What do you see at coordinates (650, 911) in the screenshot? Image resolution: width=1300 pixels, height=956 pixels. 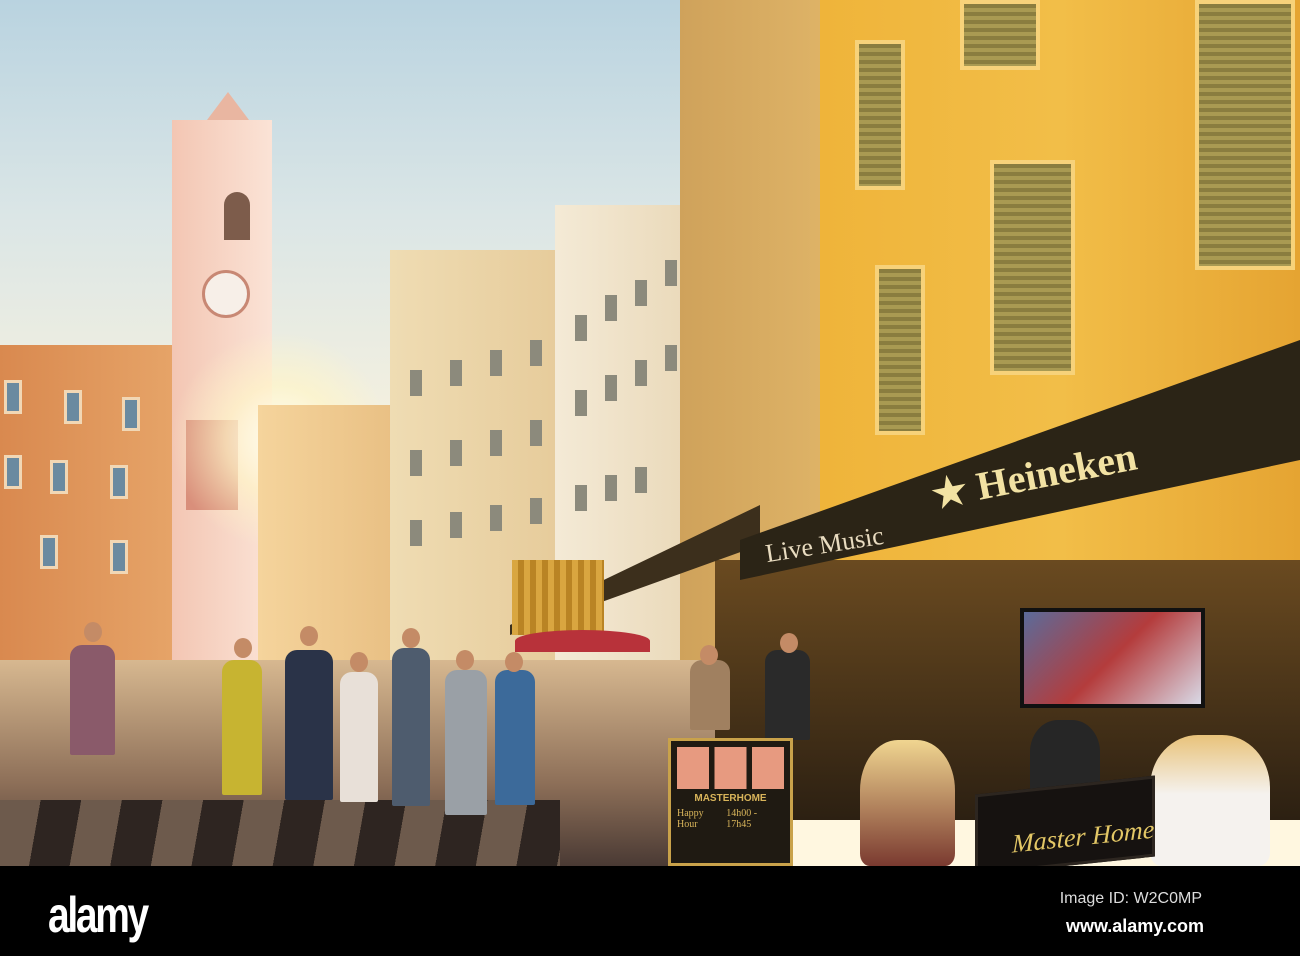 I see `watermark-bar: alamy Image ID: W2C0MP www.alamy.com` at bounding box center [650, 911].